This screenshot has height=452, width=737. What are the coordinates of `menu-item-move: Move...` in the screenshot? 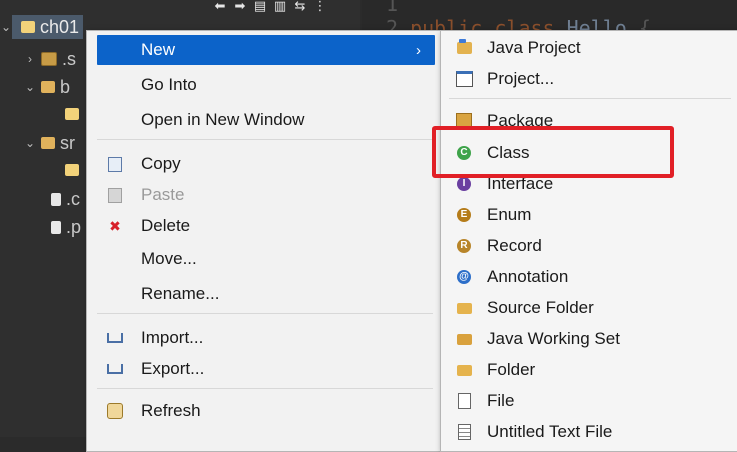 It's located at (262, 259).